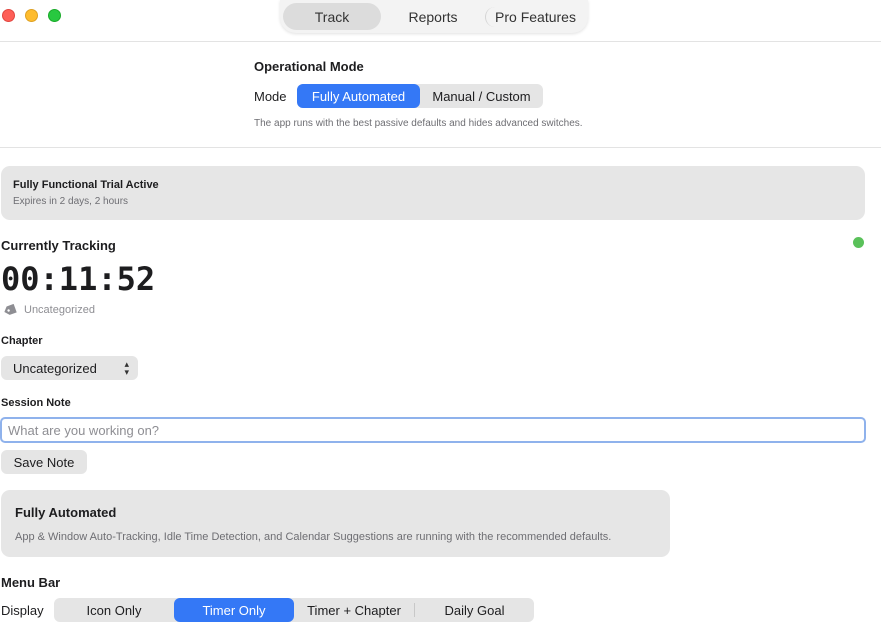 The image size is (881, 635). I want to click on operational-mode-title: Operational Mode, so click(309, 66).